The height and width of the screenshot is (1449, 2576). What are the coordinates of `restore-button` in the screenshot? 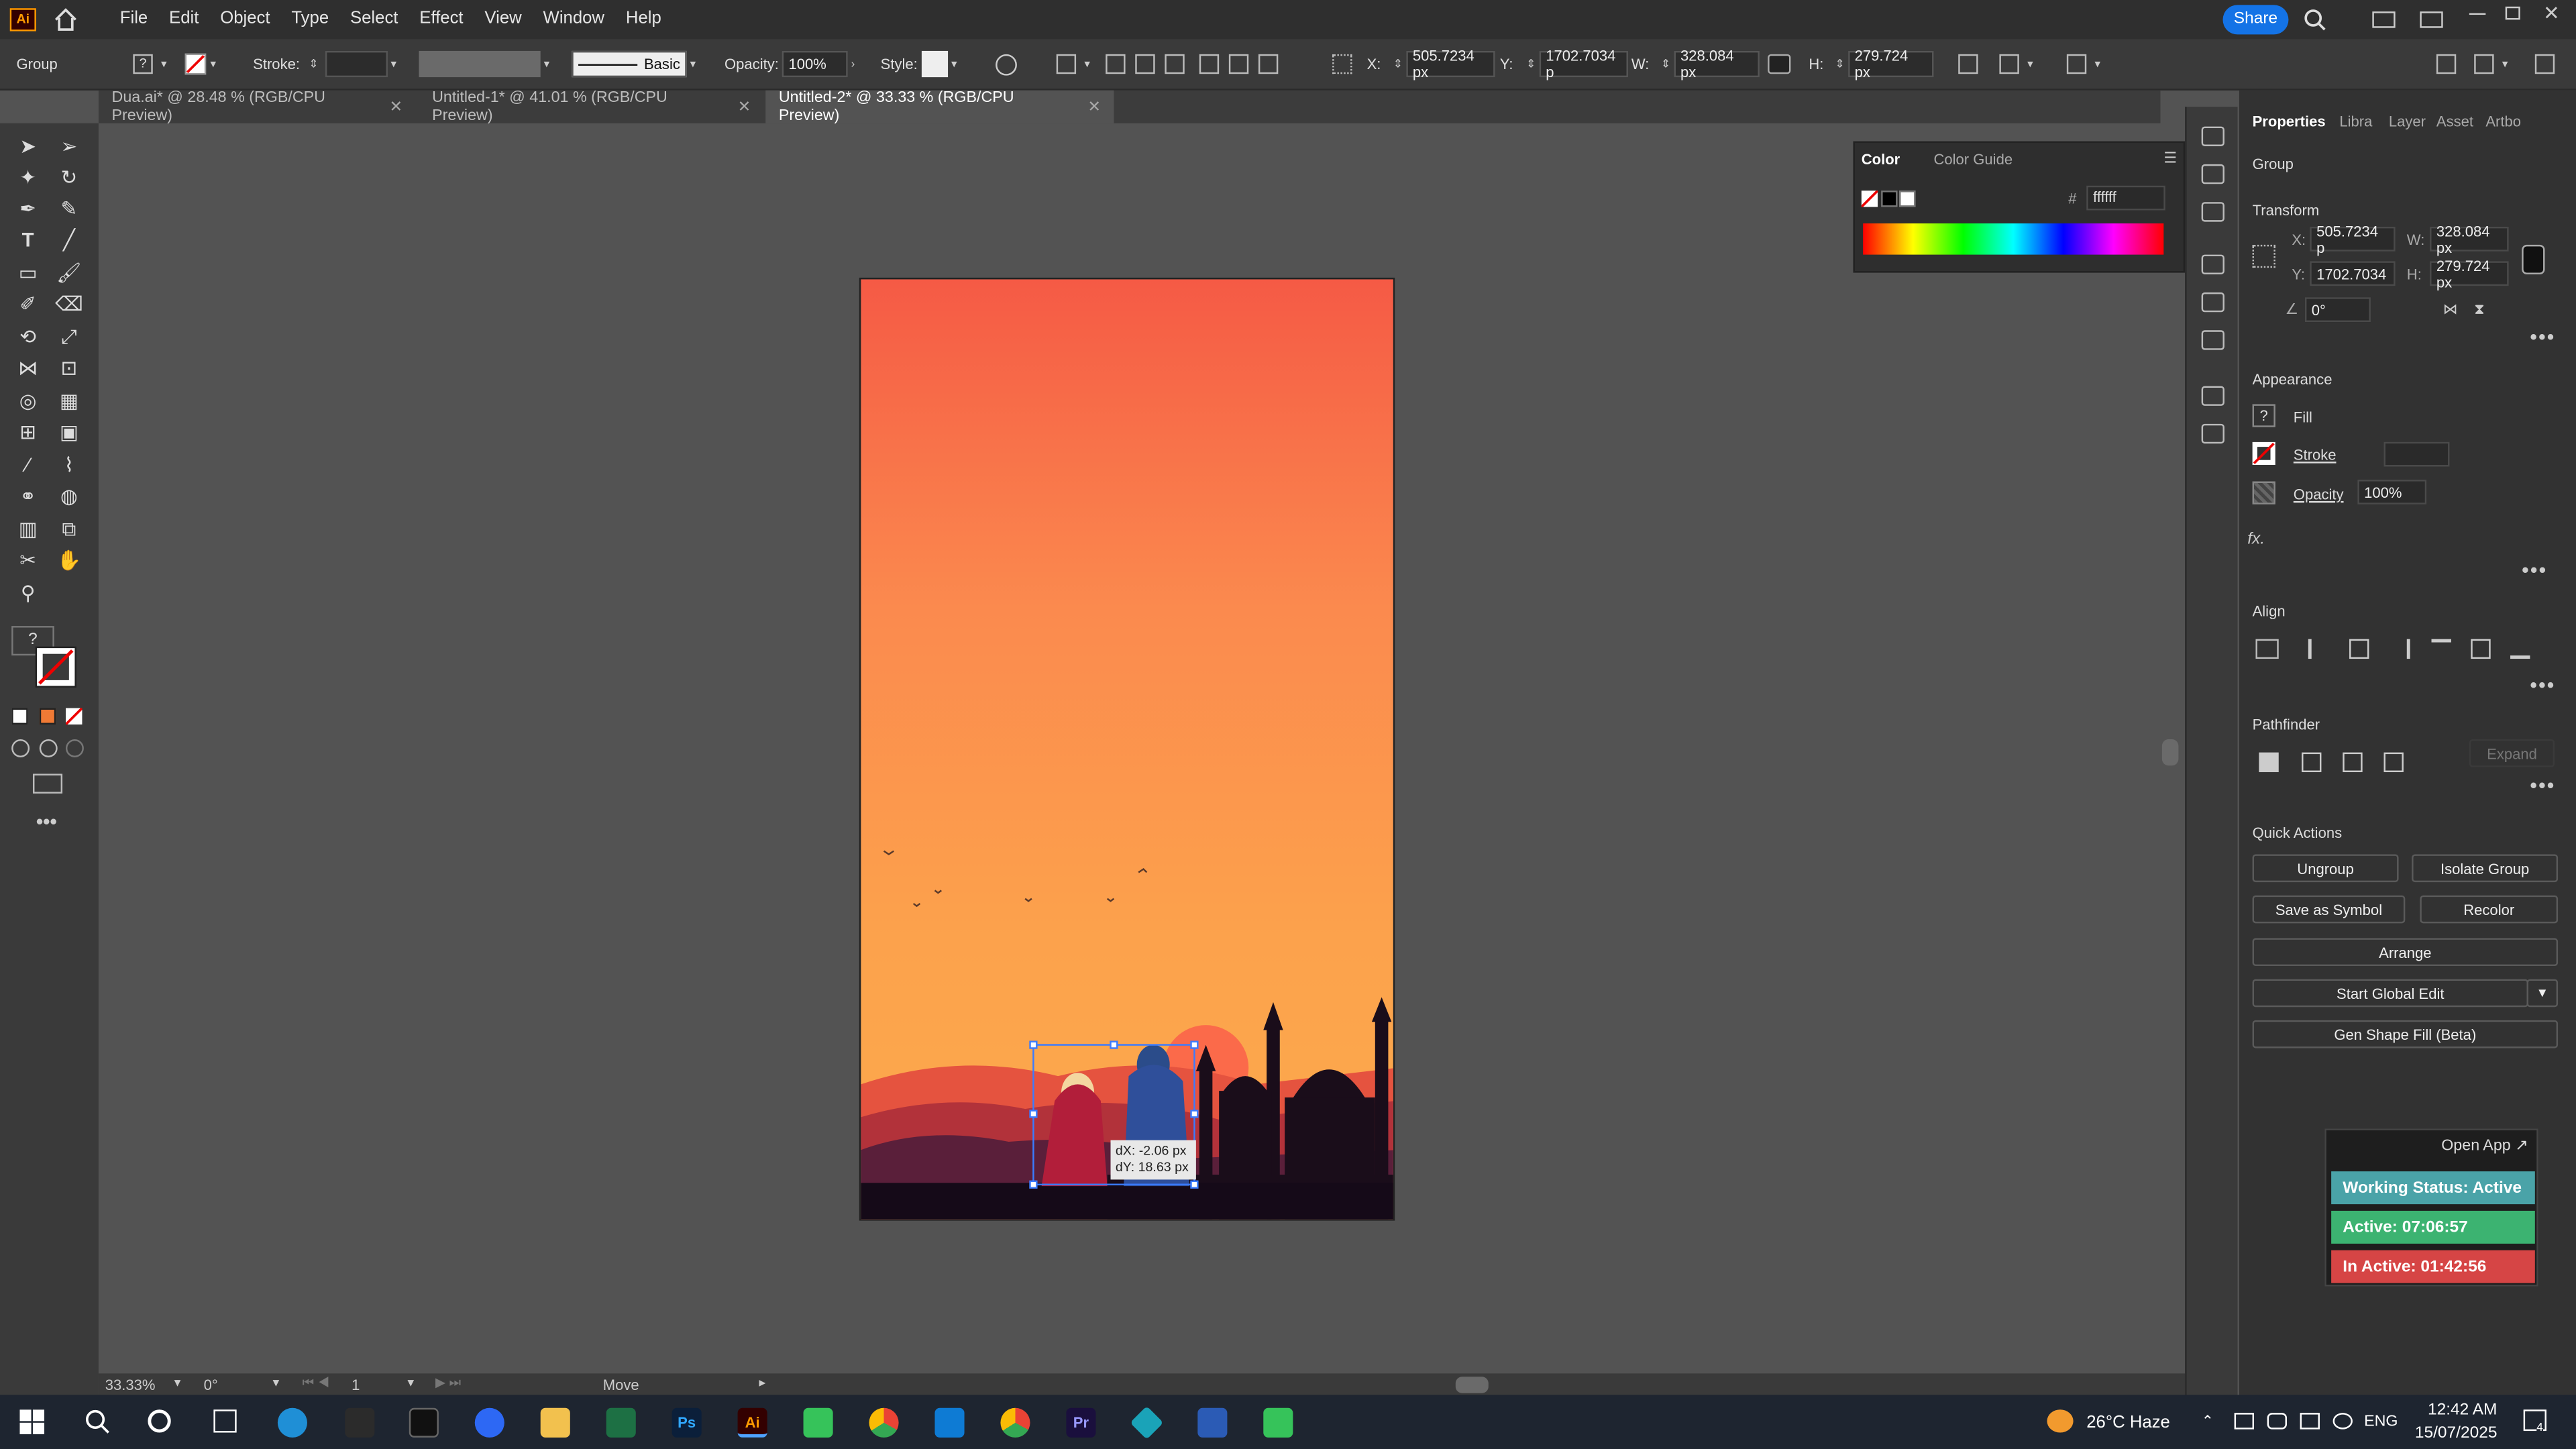 It's located at (2512, 13).